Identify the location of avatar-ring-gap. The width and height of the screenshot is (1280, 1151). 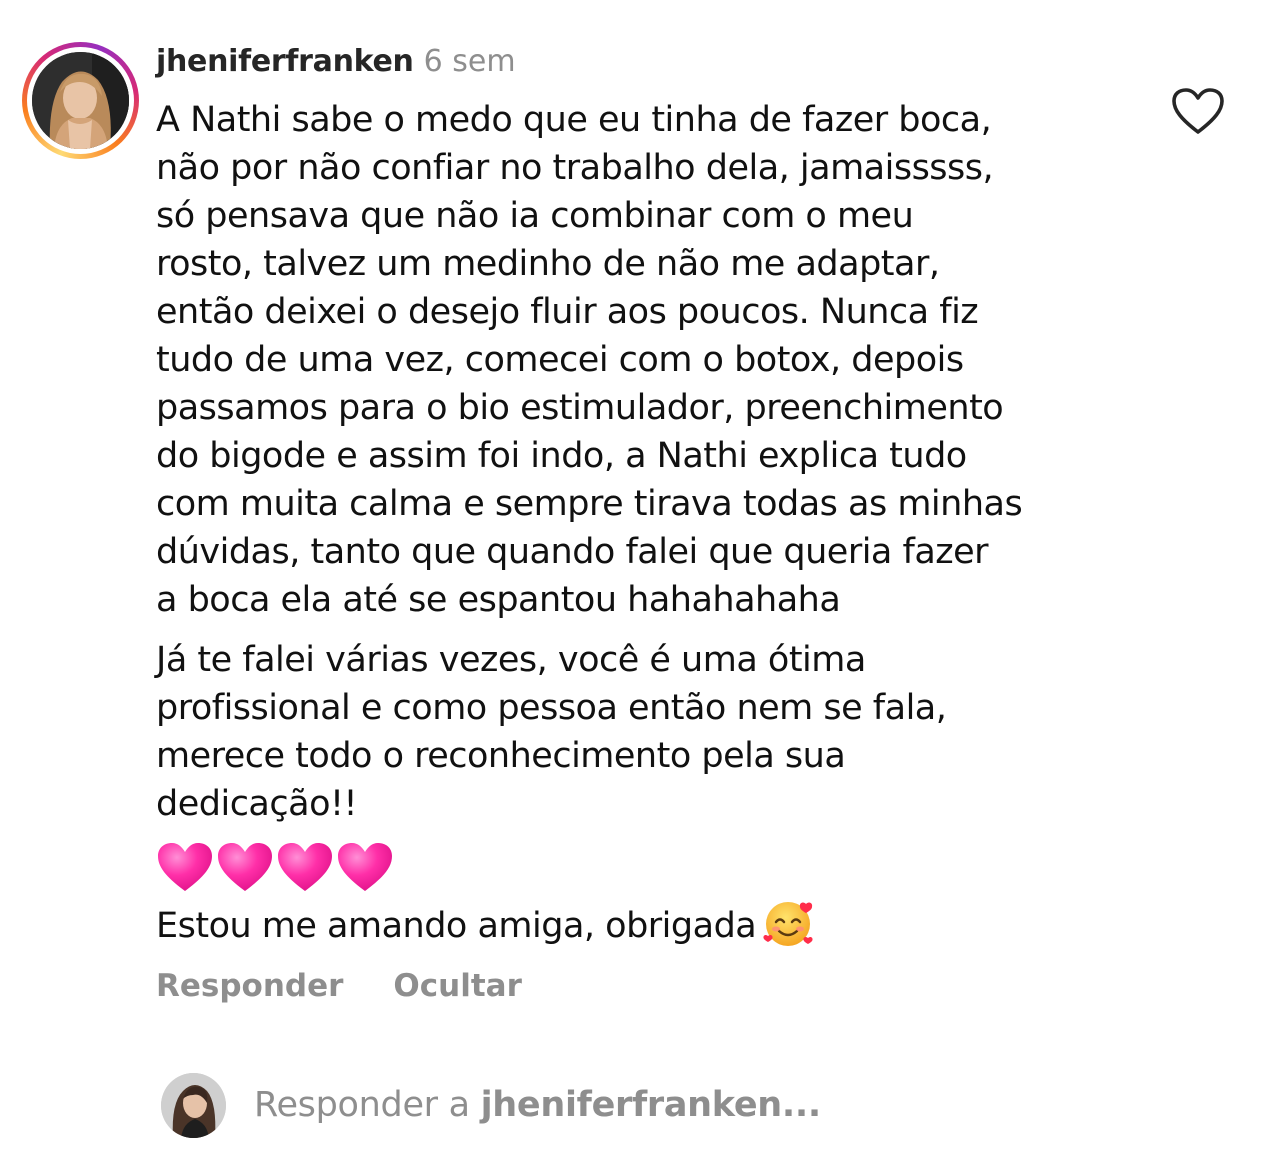
(80, 100).